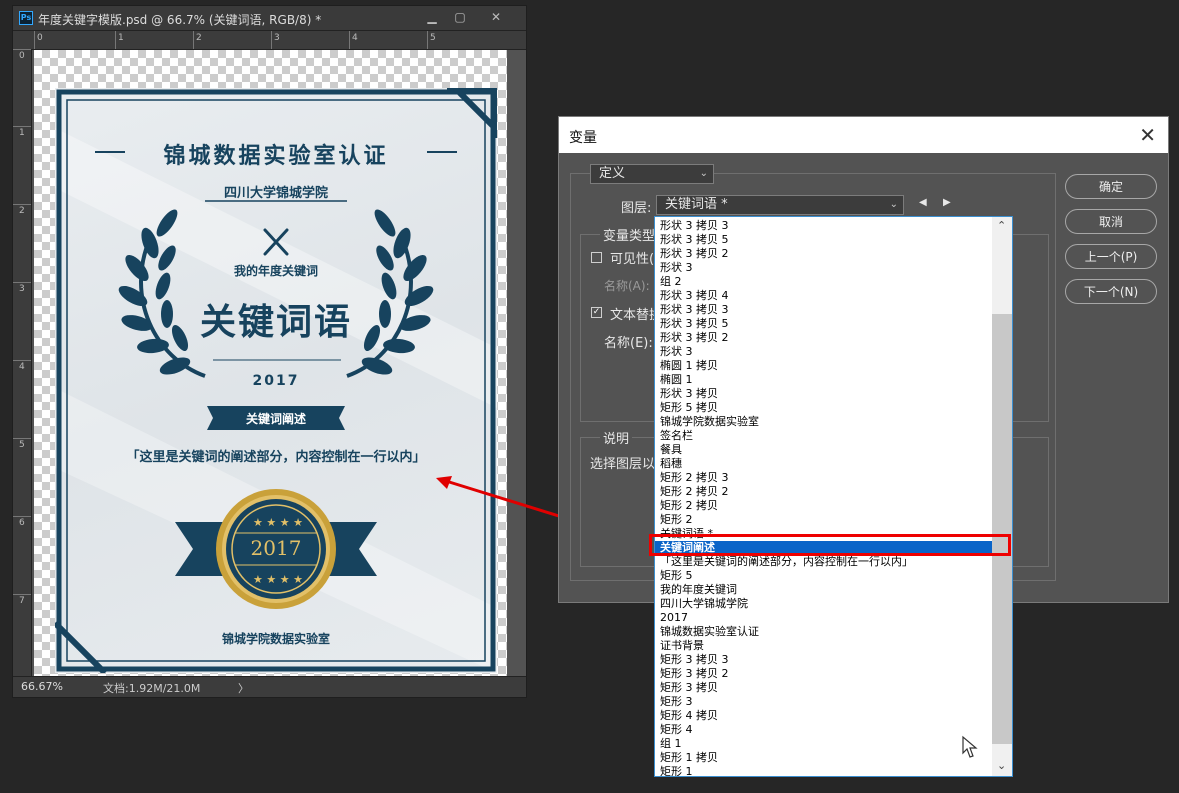  What do you see at coordinates (627, 286) in the screenshot?
I see `name-a-label: 名称(A):` at bounding box center [627, 286].